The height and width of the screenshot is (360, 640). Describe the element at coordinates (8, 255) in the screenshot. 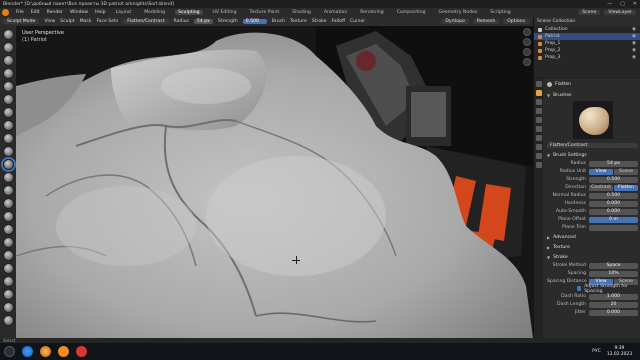

I see `snake-hook-brush-icon` at that location.